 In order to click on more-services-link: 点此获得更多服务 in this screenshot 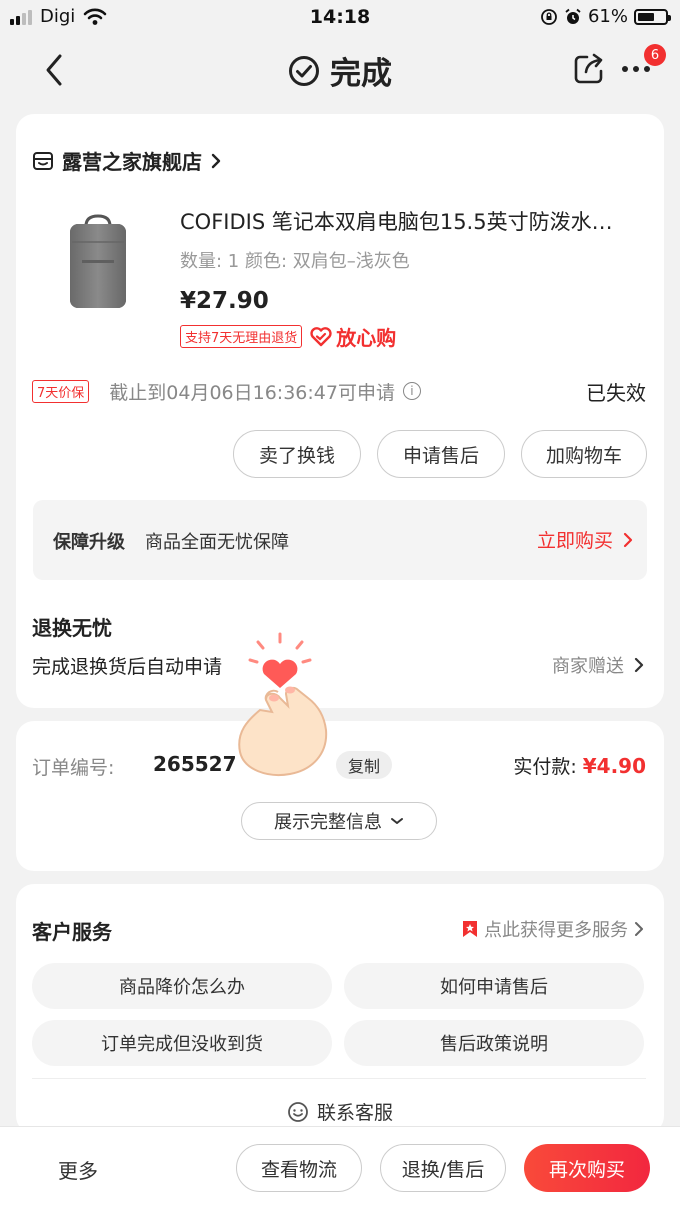, I will do `click(553, 929)`.